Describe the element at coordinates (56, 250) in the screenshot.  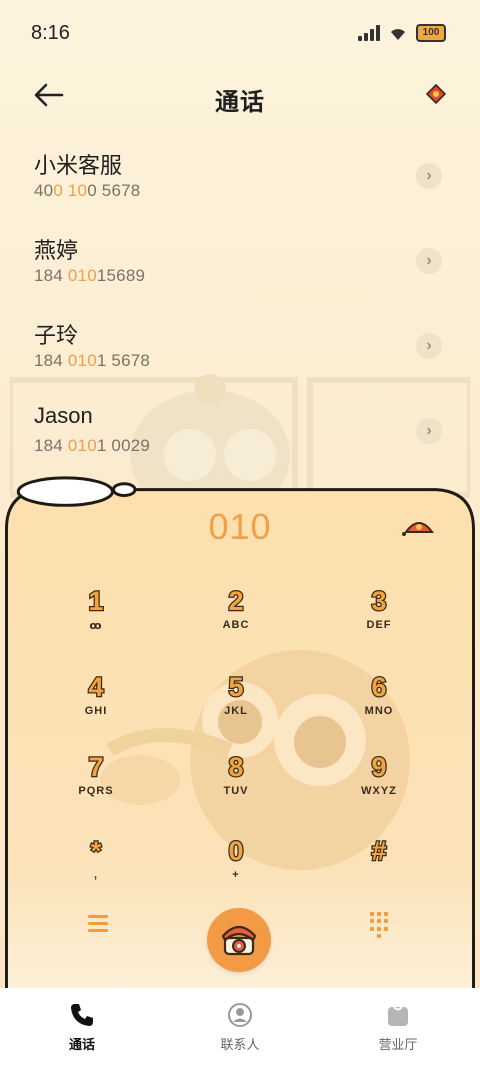
I see `contact-name: 燕婷` at that location.